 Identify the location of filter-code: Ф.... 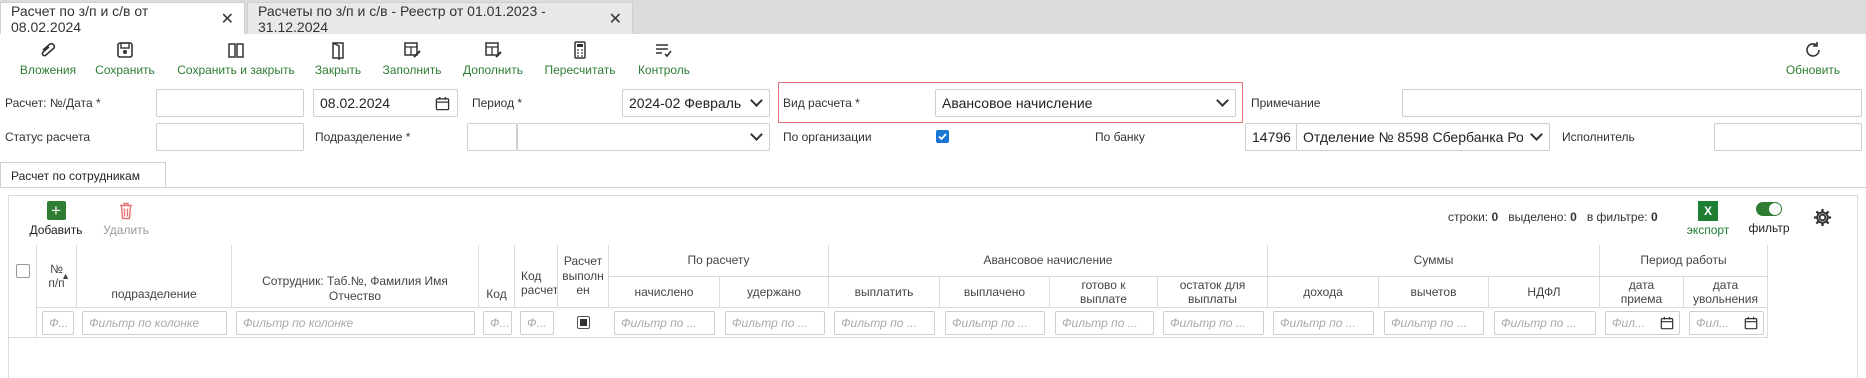
(497, 323).